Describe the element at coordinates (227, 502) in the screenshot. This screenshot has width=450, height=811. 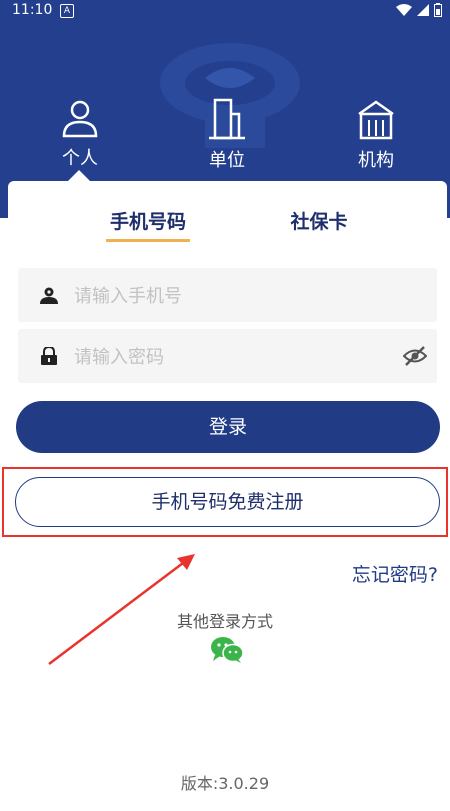
I see `register-button: 手机号码免费注册` at that location.